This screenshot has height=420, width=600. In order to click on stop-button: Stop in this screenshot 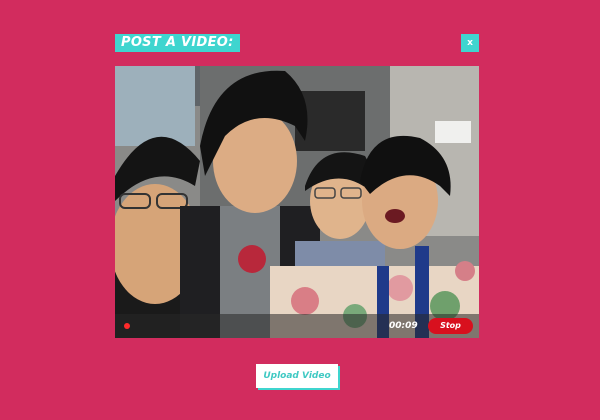, I will do `click(450, 326)`.